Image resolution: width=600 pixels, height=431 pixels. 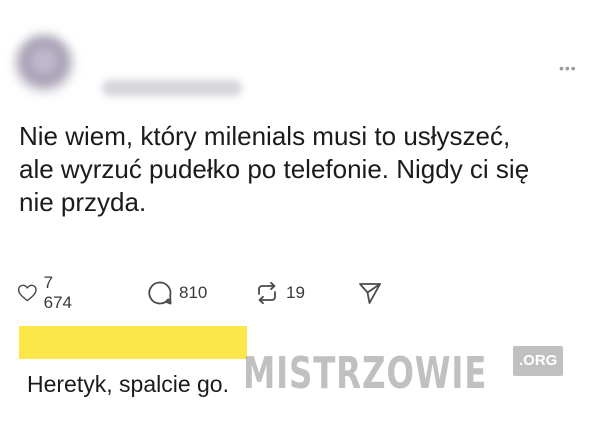 I want to click on repost-count: 19, so click(x=295, y=292).